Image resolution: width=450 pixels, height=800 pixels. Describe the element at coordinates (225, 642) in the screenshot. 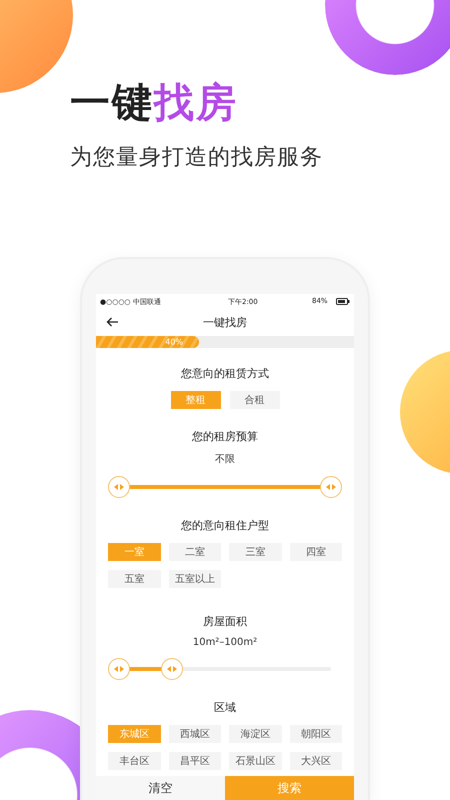

I see `range-value: 10m²–100m²` at that location.